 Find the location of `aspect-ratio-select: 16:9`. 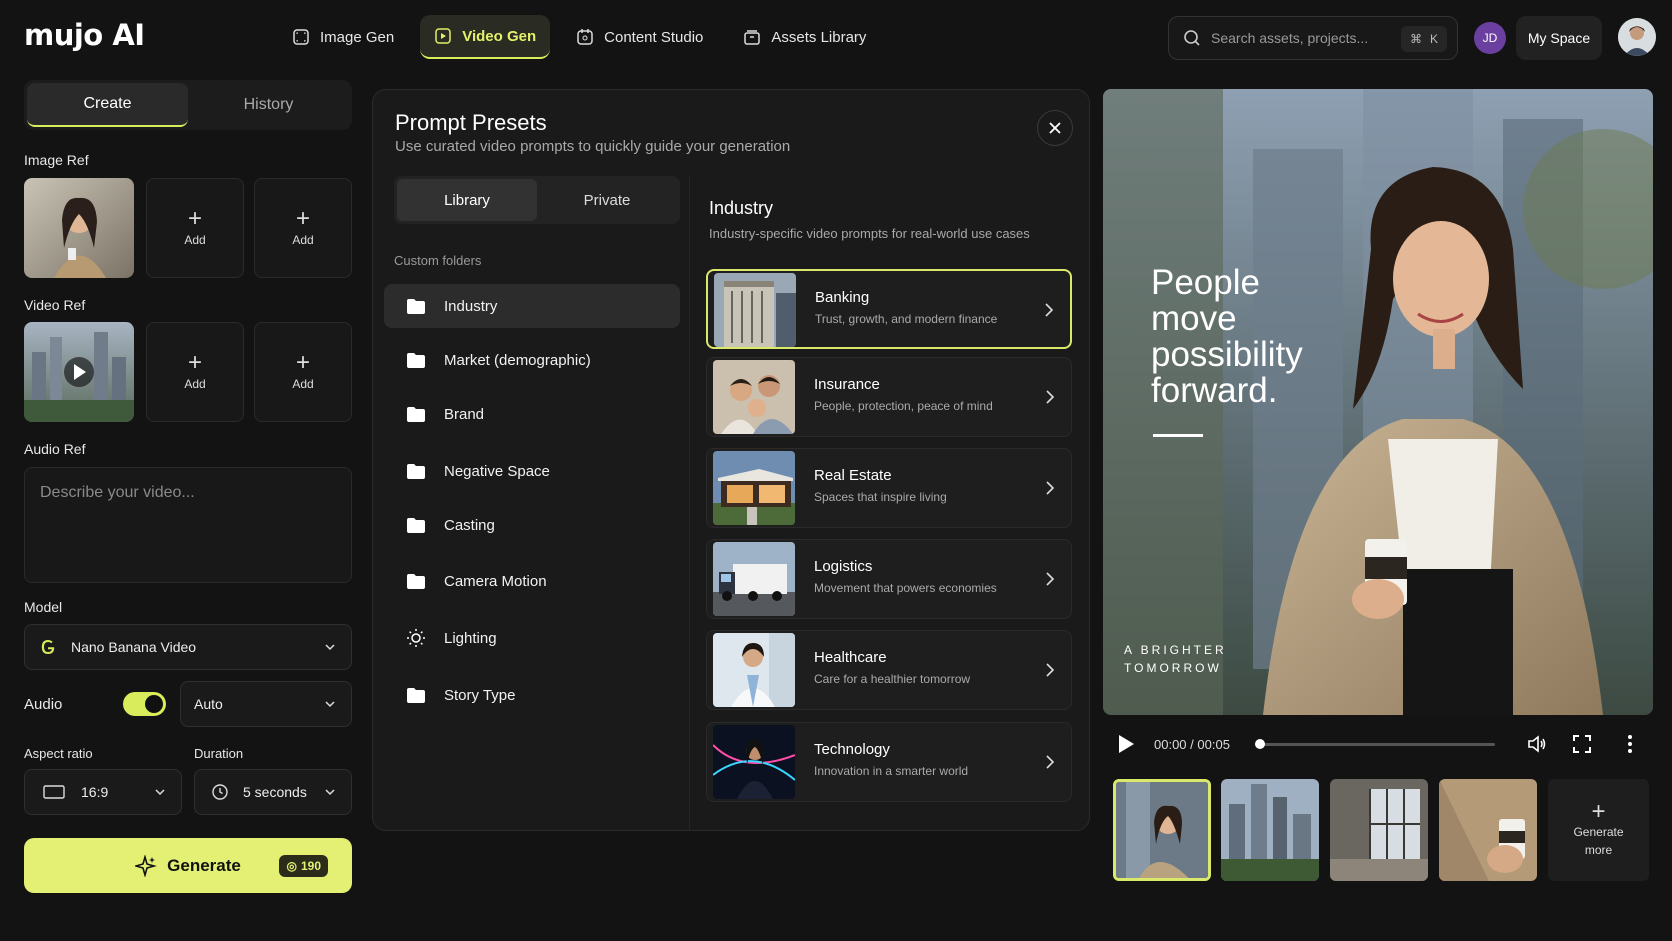

aspect-ratio-select: 16:9 is located at coordinates (103, 792).